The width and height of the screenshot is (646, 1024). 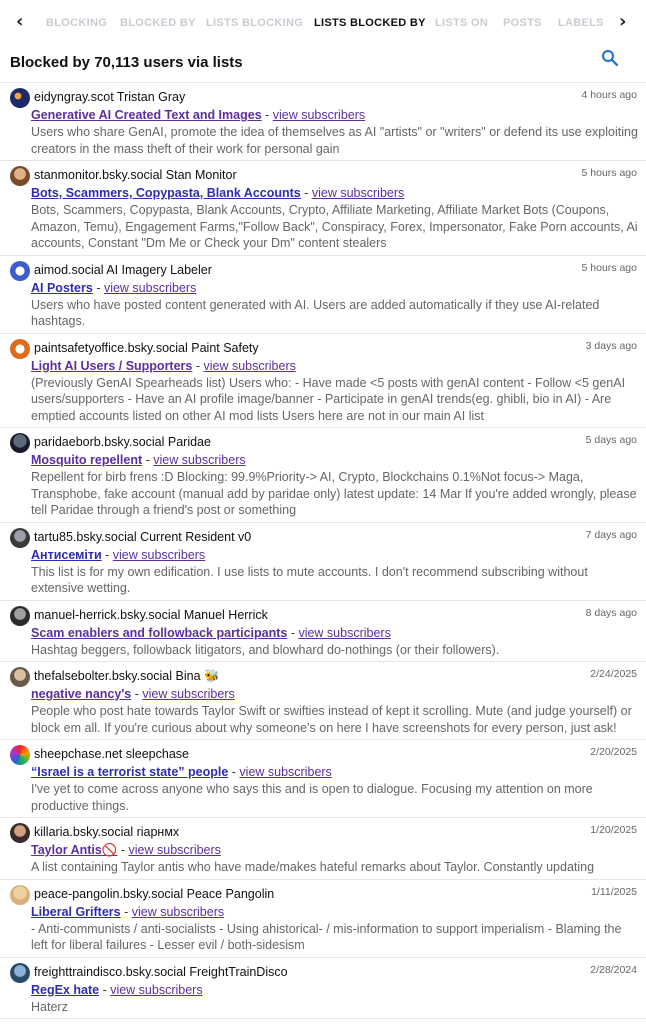 What do you see at coordinates (334, 850) in the screenshot?
I see `list-line: Taylor Antis🚫 - view subscribers` at bounding box center [334, 850].